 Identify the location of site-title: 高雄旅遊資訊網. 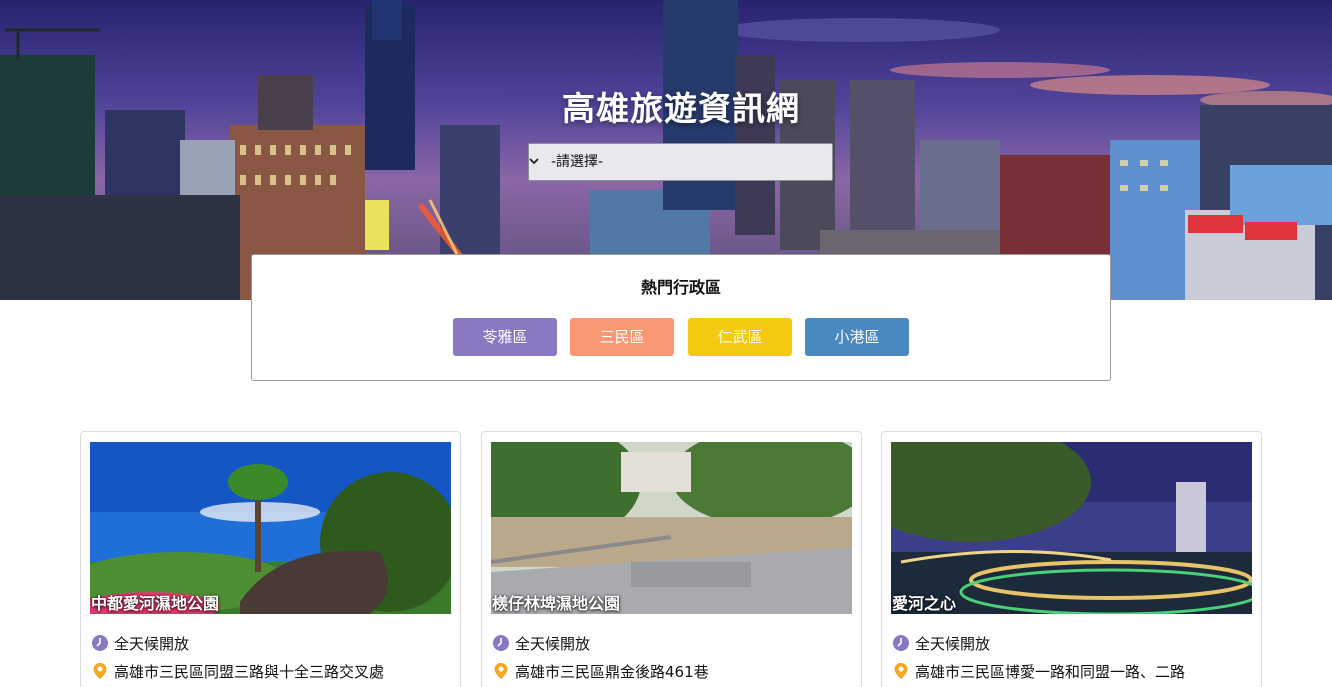
(681, 108).